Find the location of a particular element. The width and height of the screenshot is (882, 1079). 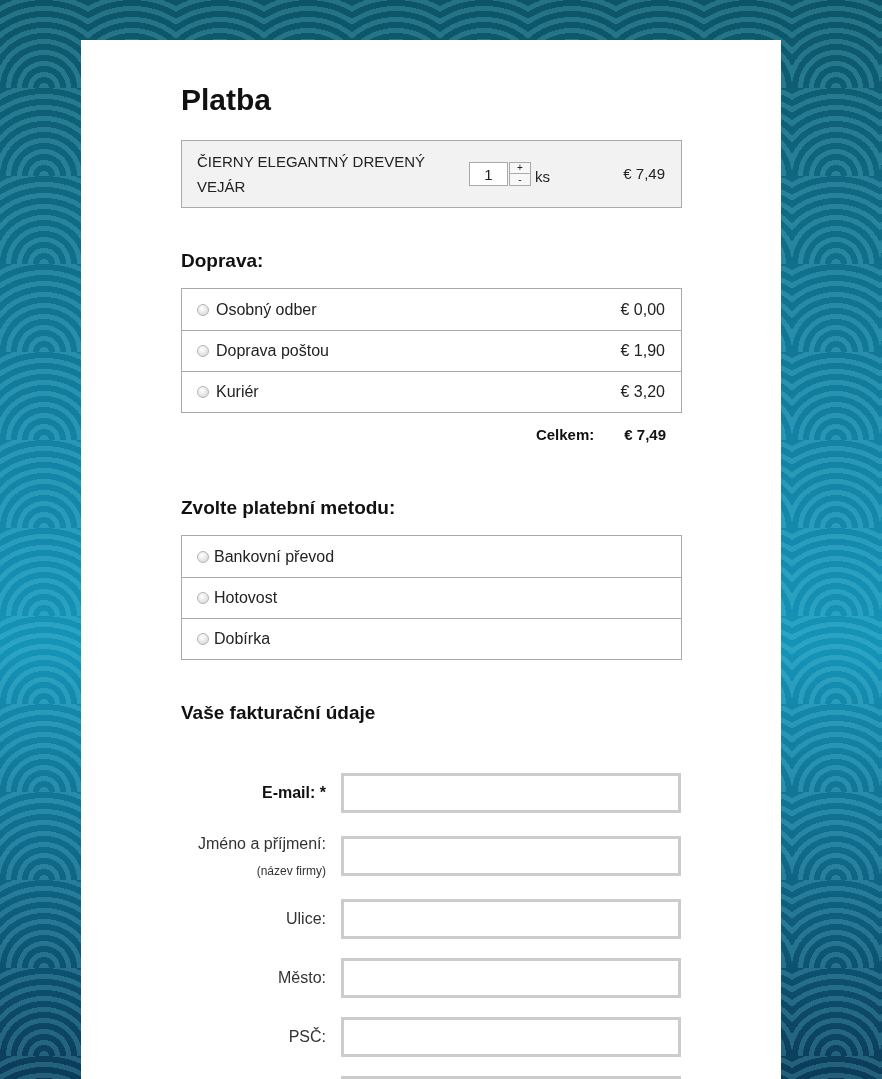

page-title: Platba is located at coordinates (226, 100).